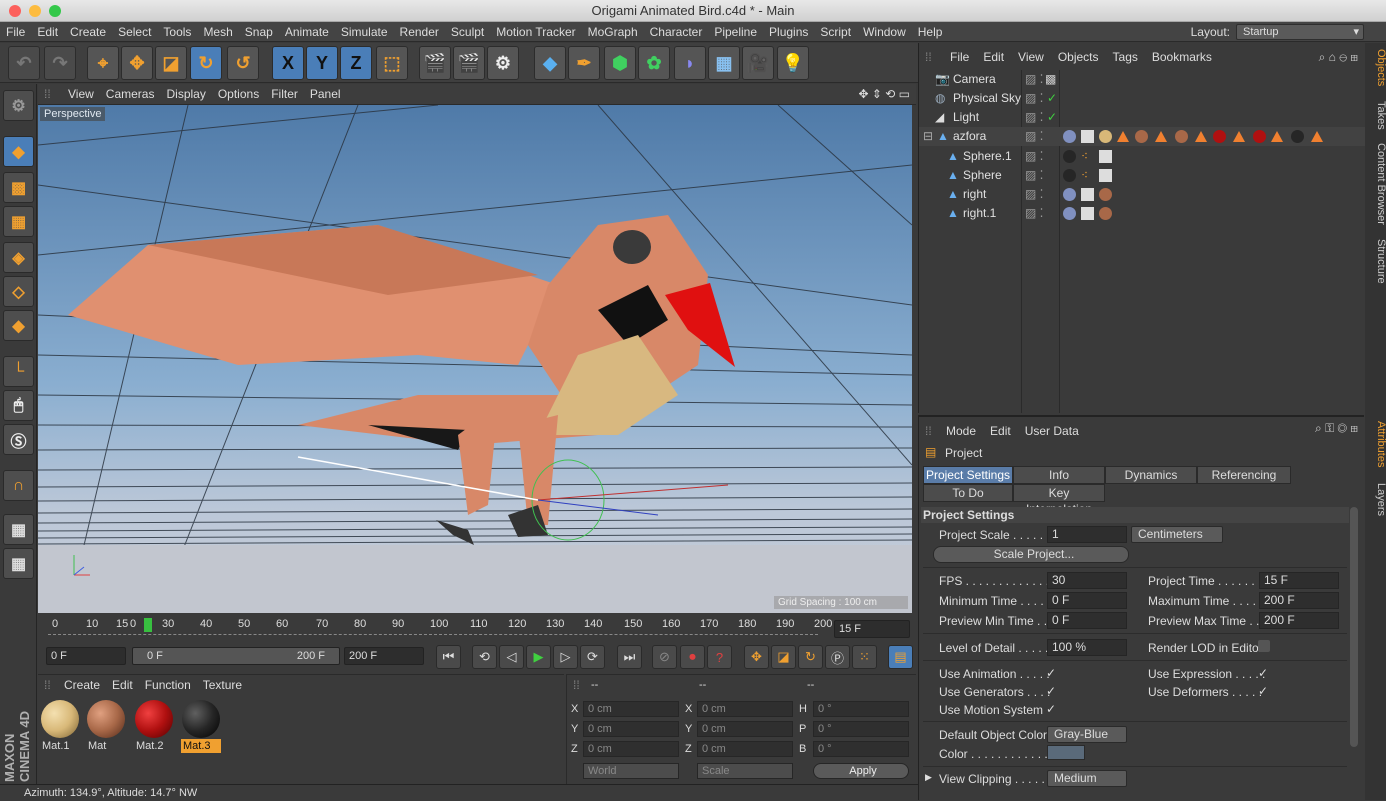 This screenshot has height=801, width=1386. I want to click on rotation-h-field: 0 °, so click(861, 709).